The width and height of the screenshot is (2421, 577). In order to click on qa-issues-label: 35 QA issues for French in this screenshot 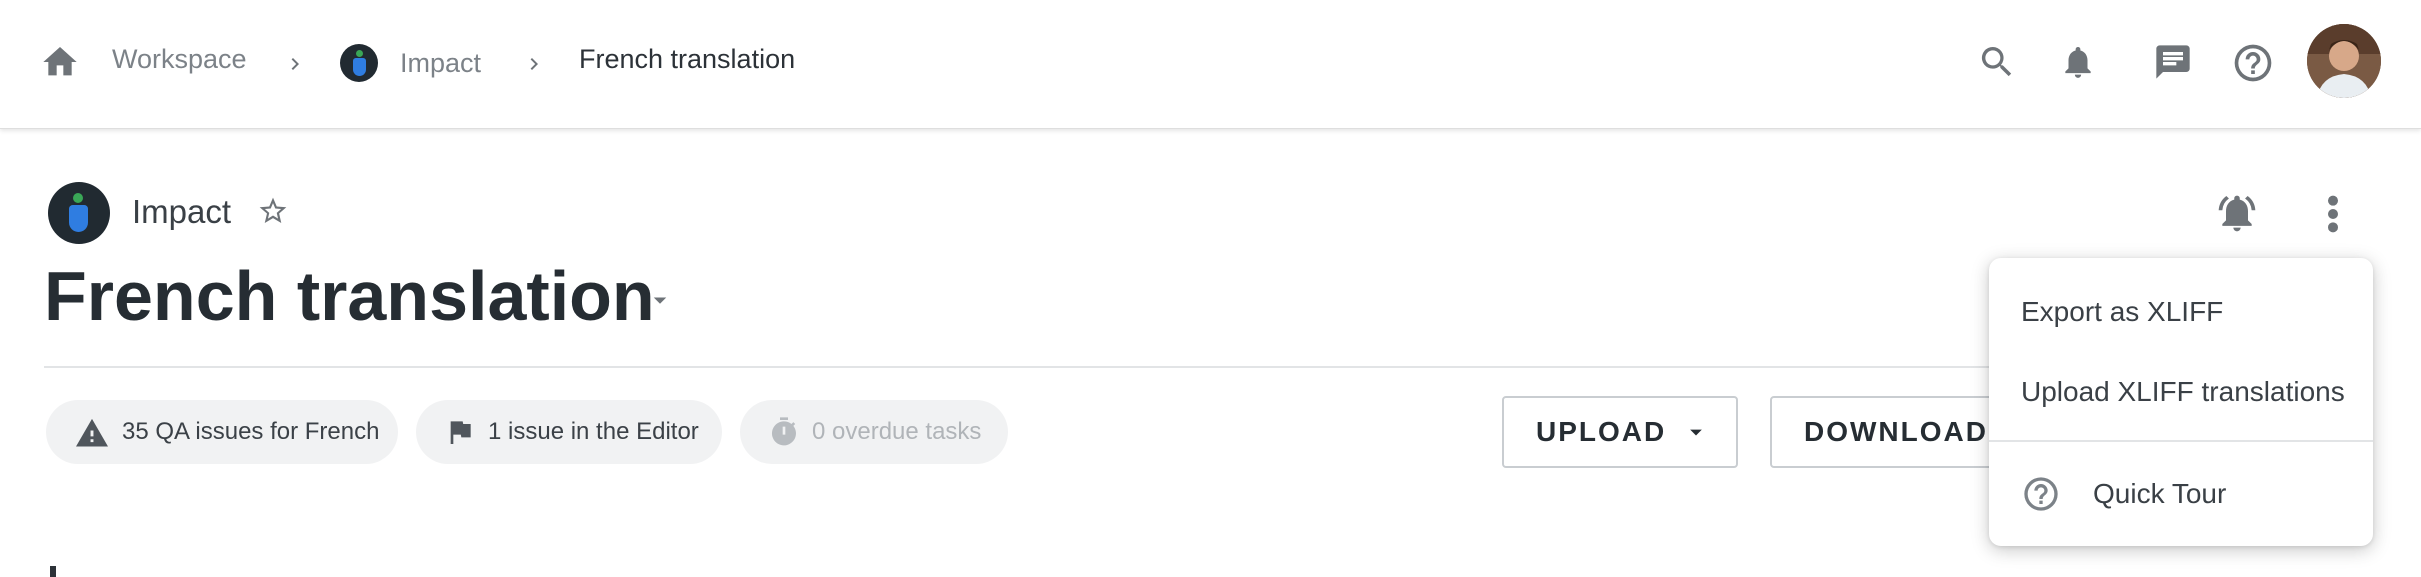, I will do `click(251, 431)`.